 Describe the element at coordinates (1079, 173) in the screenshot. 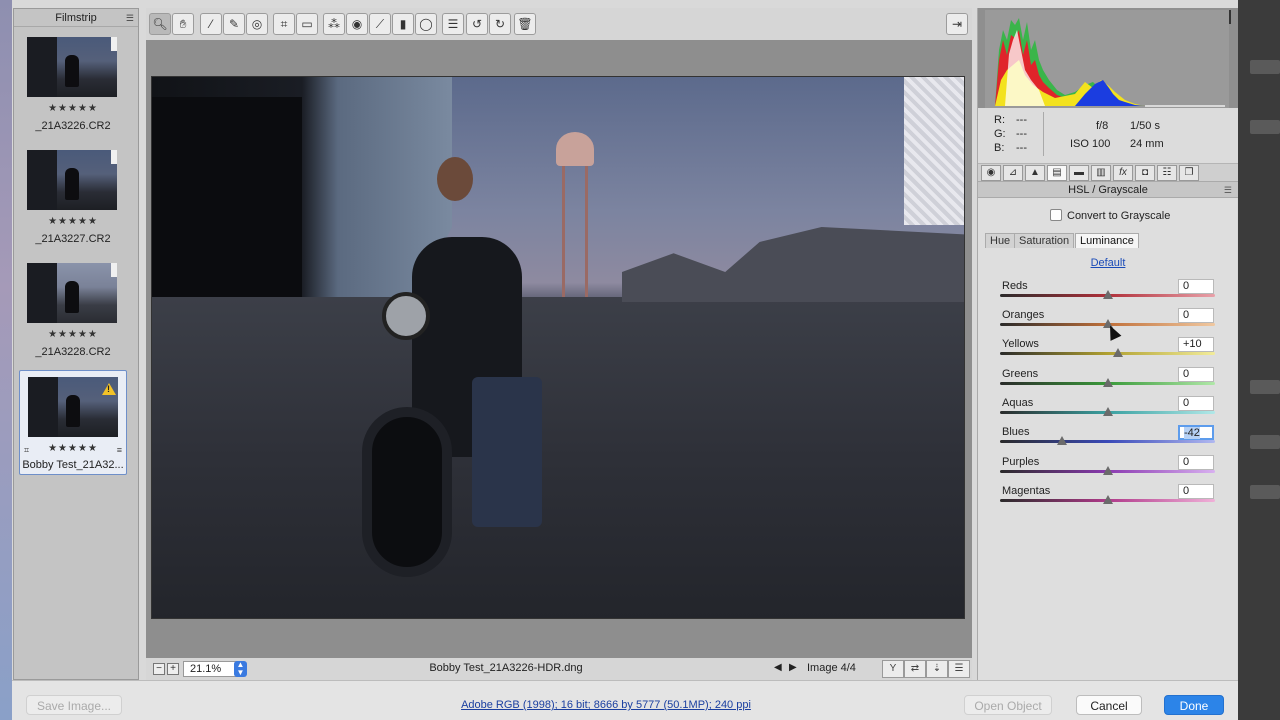

I see `split-toning-tab-icon: ▬` at that location.